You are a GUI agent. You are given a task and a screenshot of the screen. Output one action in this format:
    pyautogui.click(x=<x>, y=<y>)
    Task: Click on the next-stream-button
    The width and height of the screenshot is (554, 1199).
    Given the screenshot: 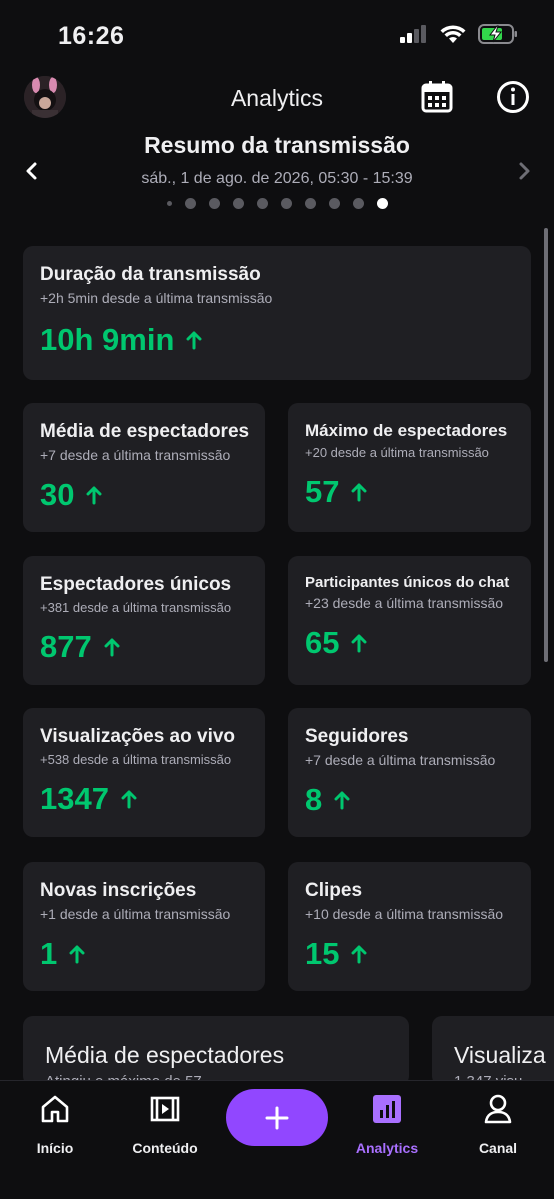 What is the action you would take?
    pyautogui.click(x=524, y=171)
    